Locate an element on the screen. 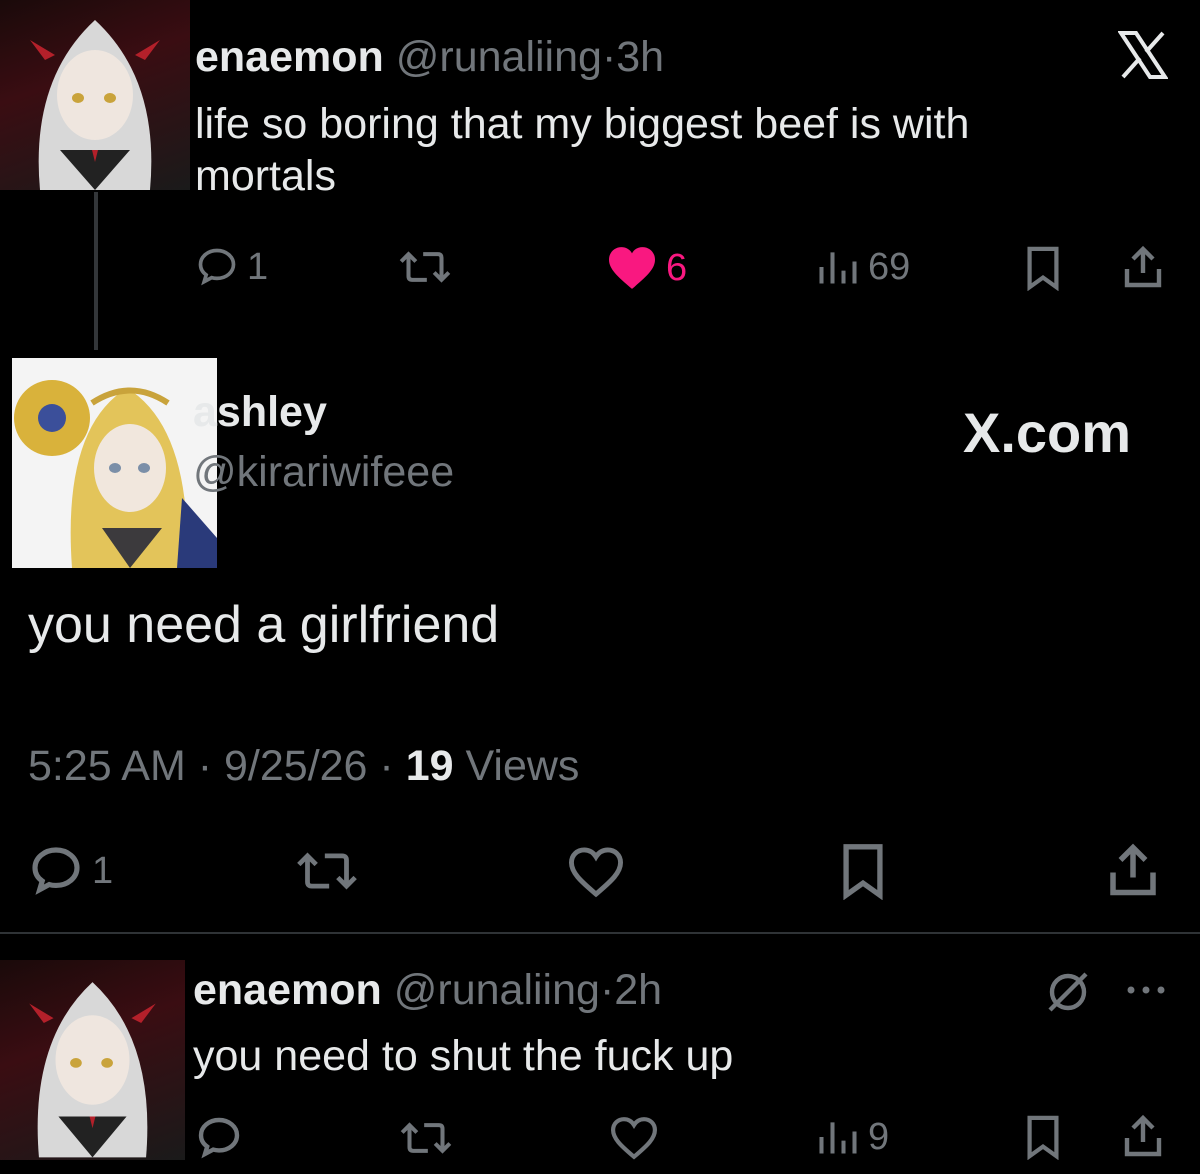 The height and width of the screenshot is (1174, 1200). more-icon is located at coordinates (1146, 990).